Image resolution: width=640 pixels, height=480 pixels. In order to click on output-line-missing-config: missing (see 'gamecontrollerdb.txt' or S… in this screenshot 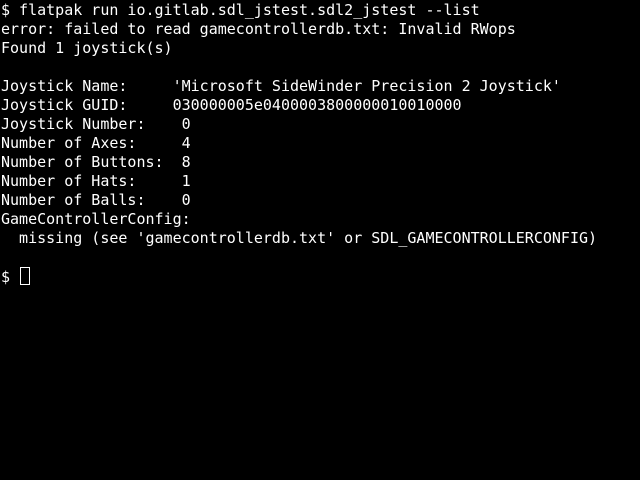, I will do `click(299, 238)`.